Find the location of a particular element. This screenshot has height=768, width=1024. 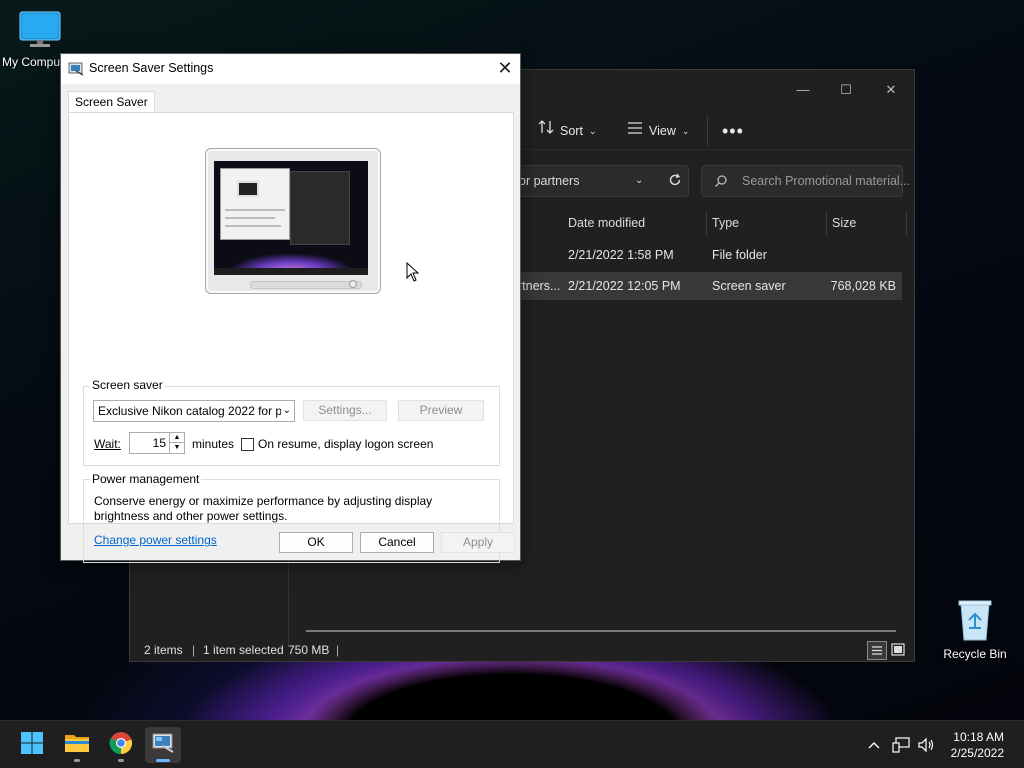

desktop-icon-recycle-bin: Recycle Bin is located at coordinates (975, 629).